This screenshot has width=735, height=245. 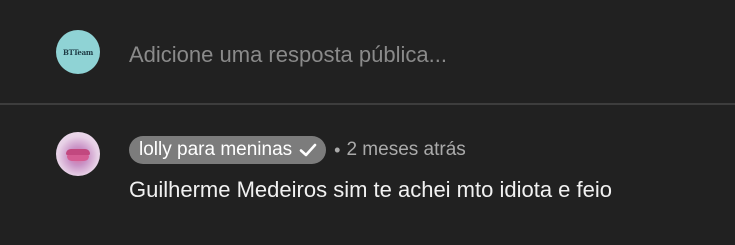 I want to click on author-chip: lolly para meninas, so click(x=228, y=150).